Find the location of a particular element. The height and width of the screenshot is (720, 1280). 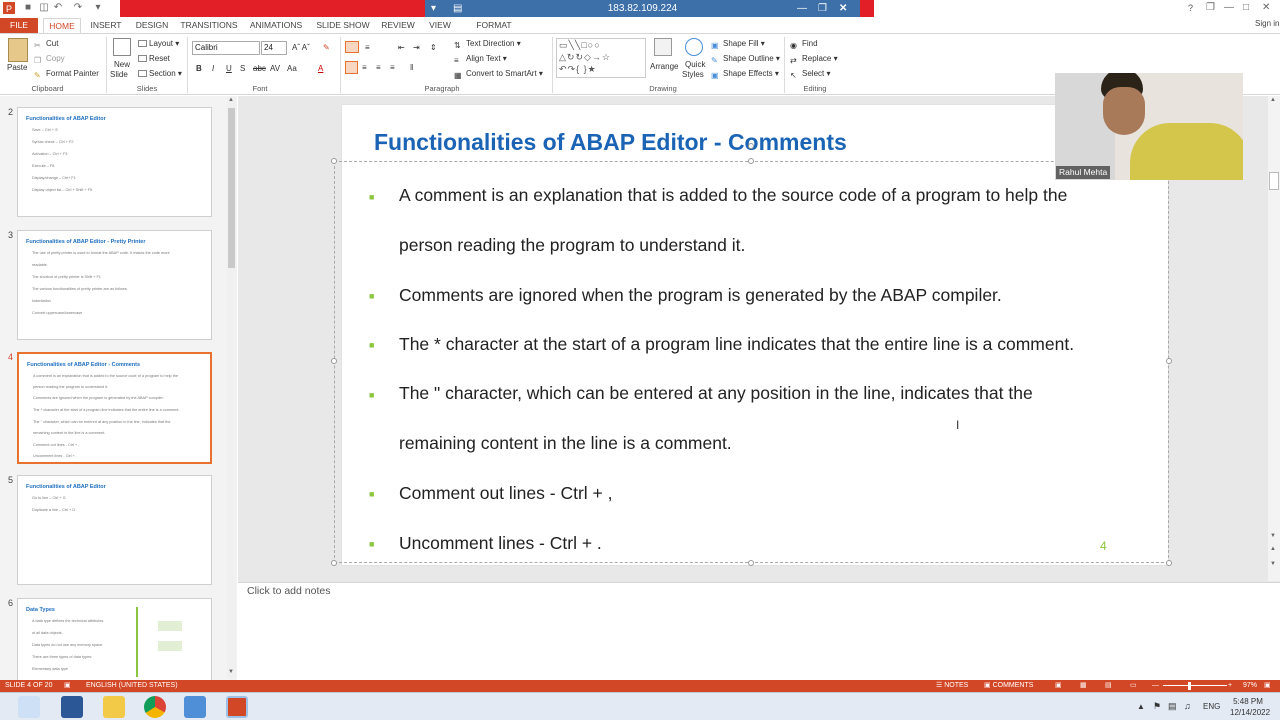

shadow-button: S is located at coordinates (242, 68).